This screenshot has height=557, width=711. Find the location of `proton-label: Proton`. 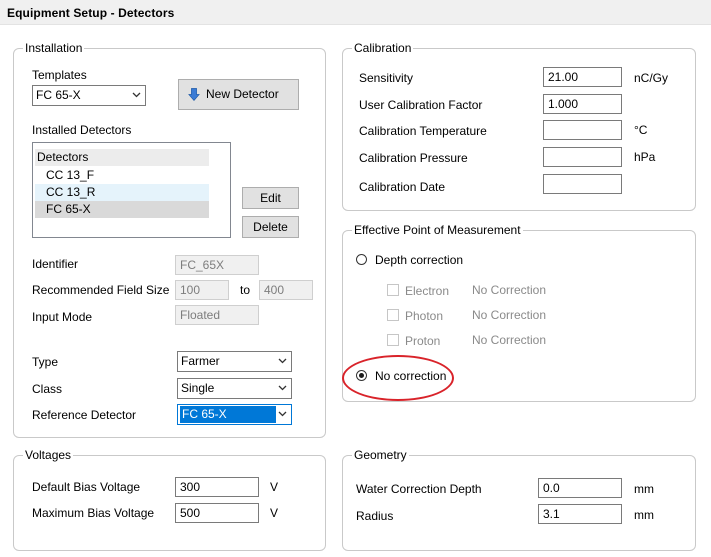

proton-label: Proton is located at coordinates (423, 341).